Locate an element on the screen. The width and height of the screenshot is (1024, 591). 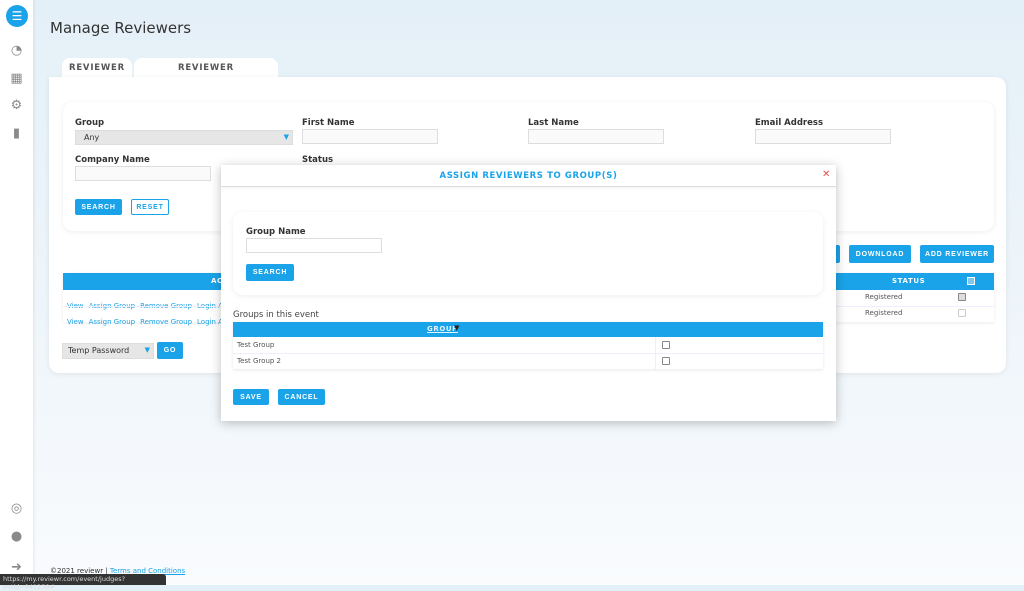
bulk-action-select: Temp Password ▼ is located at coordinates (108, 351).